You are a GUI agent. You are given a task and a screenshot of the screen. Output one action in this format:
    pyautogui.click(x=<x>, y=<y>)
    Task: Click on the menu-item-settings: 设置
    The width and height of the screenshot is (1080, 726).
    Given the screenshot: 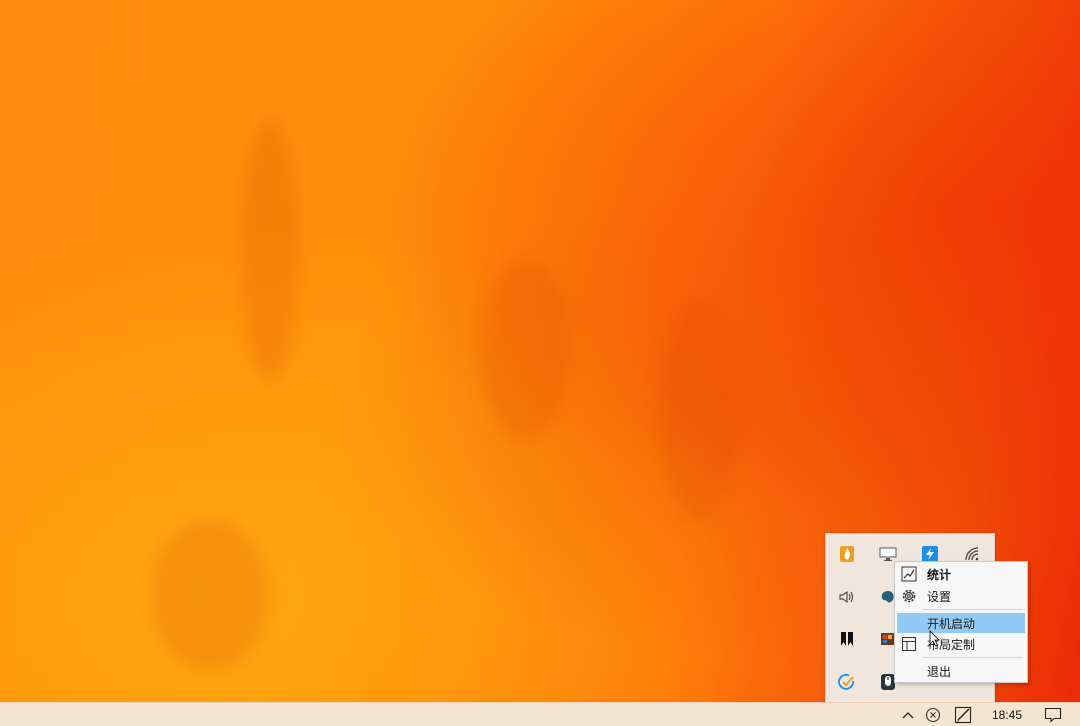 What is the action you would take?
    pyautogui.click(x=961, y=596)
    